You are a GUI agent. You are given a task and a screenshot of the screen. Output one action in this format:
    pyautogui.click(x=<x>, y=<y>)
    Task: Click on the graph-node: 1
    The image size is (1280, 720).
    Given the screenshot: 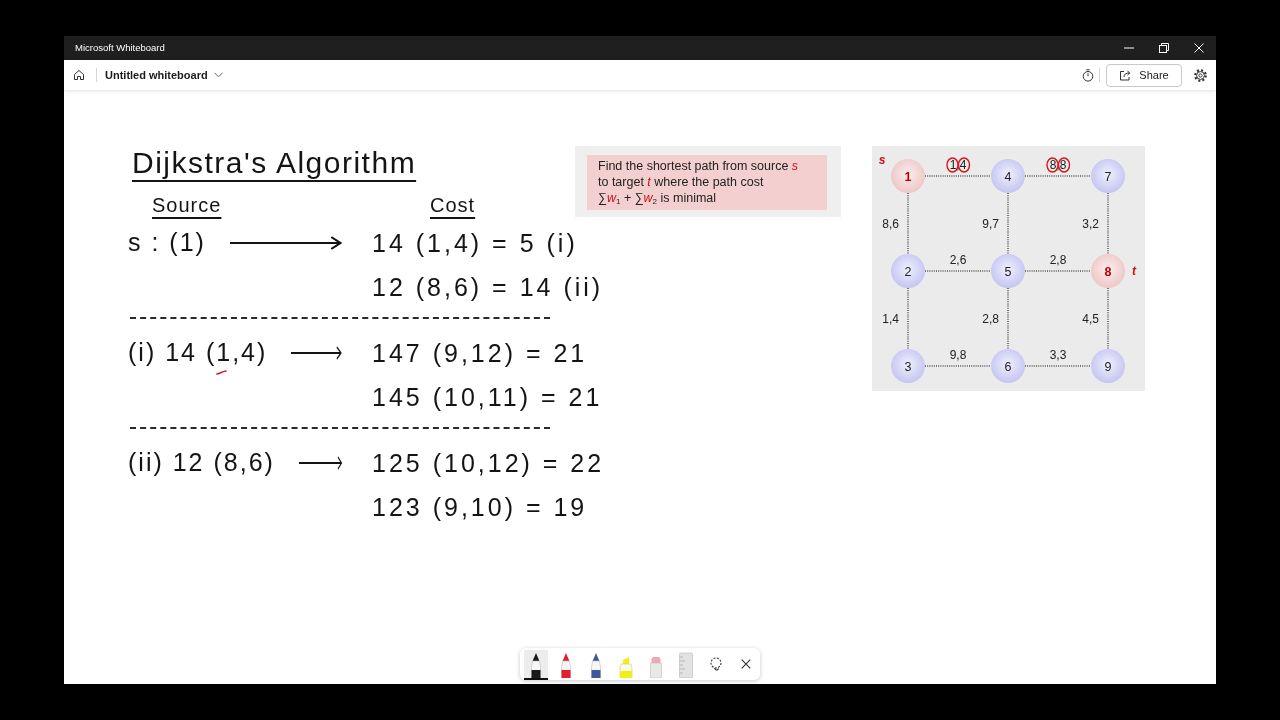 What is the action you would take?
    pyautogui.click(x=908, y=176)
    